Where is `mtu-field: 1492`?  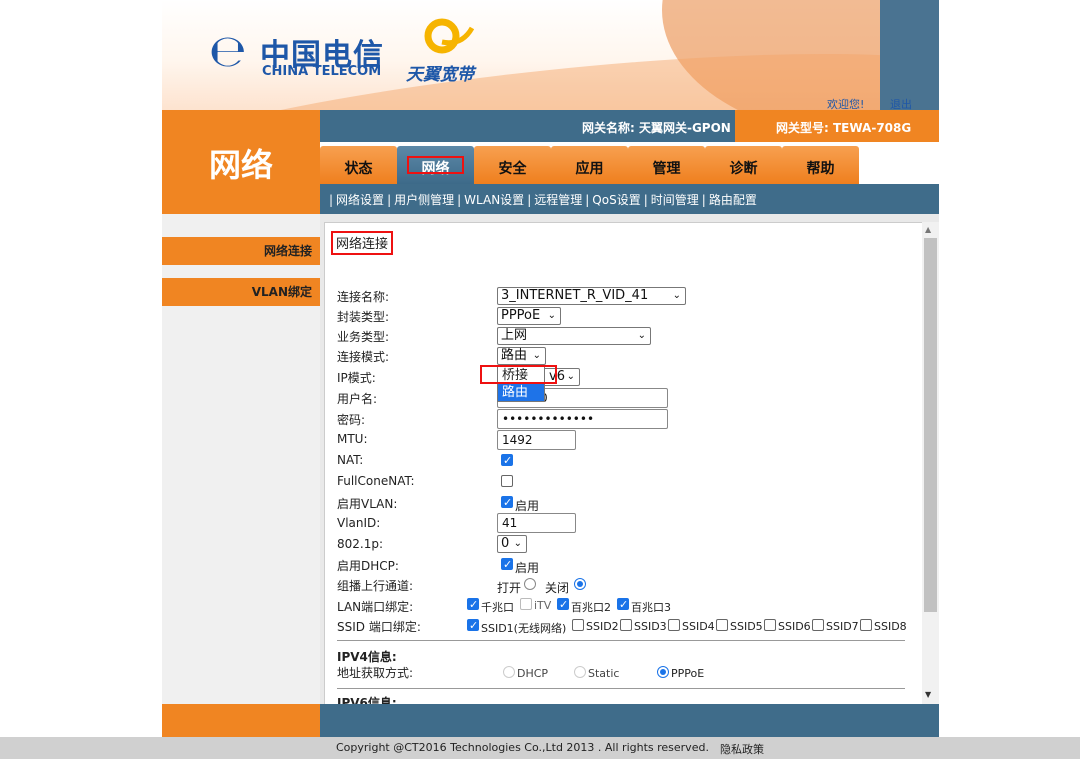 mtu-field: 1492 is located at coordinates (536, 440).